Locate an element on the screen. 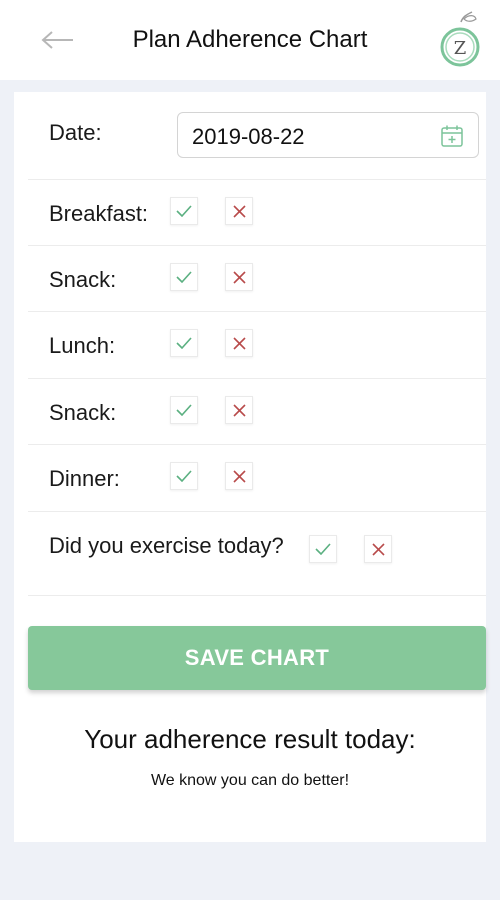  meal-label: Breakfast: is located at coordinates (99, 213).